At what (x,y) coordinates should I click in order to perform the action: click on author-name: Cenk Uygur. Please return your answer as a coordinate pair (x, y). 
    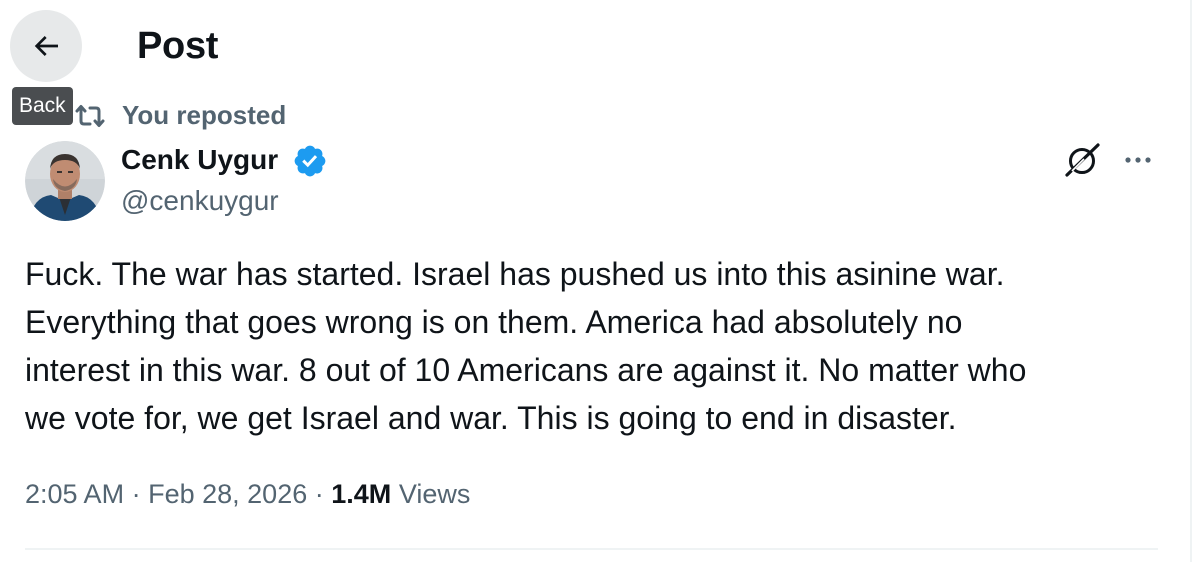
    Looking at the image, I should click on (199, 160).